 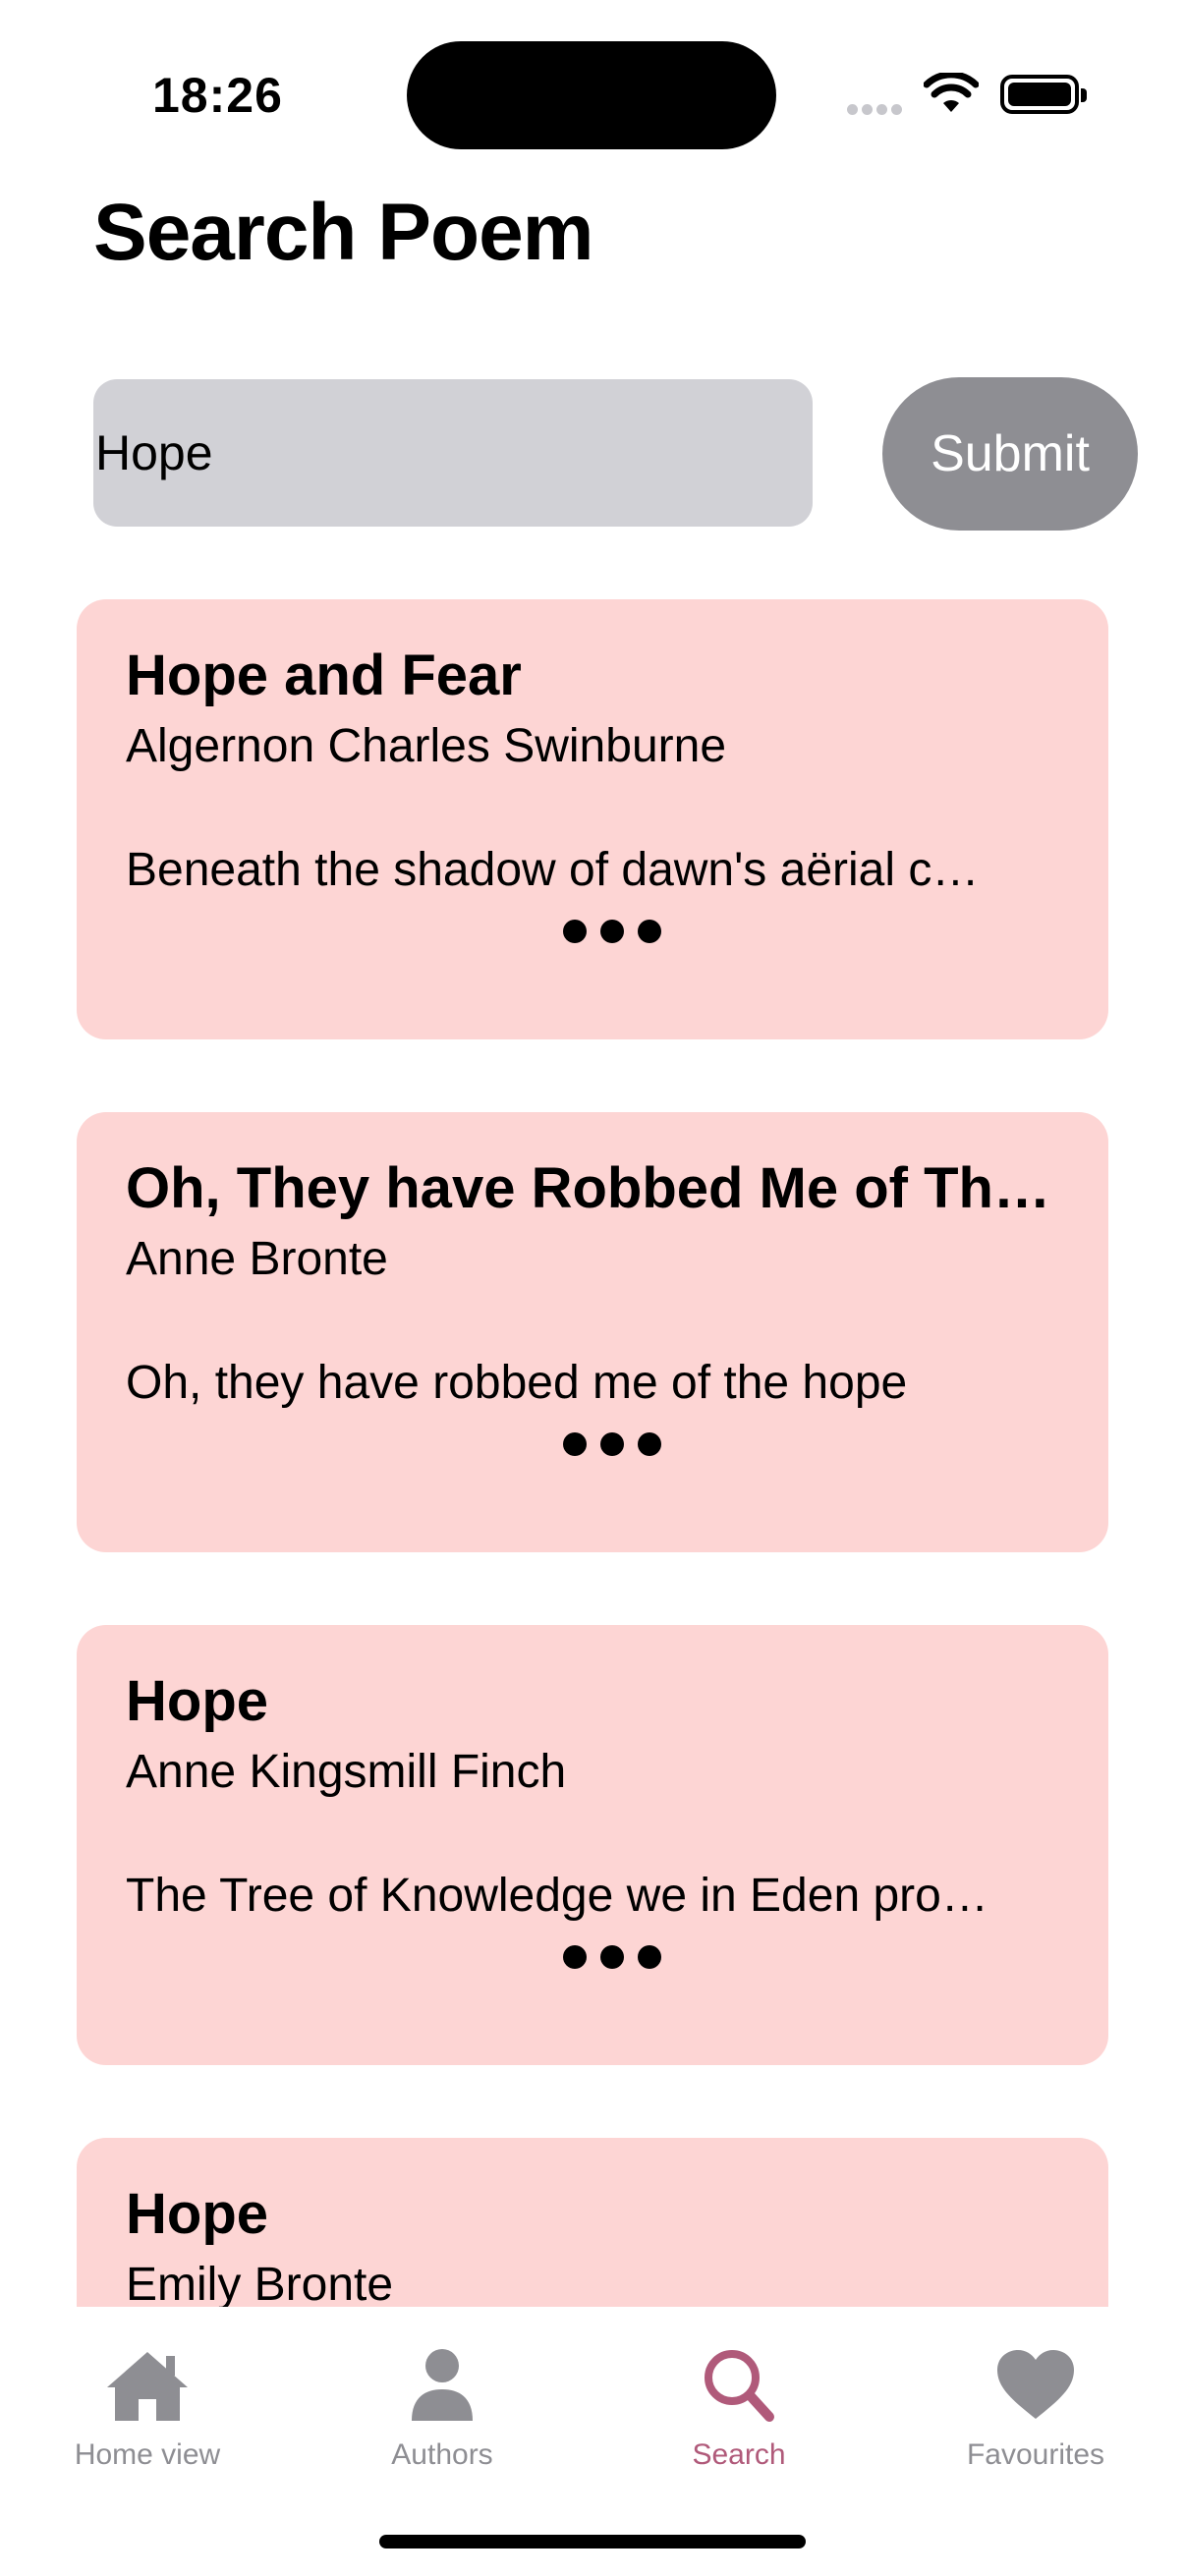 What do you see at coordinates (257, 1259) in the screenshot?
I see `poem-author: Anne Bronte` at bounding box center [257, 1259].